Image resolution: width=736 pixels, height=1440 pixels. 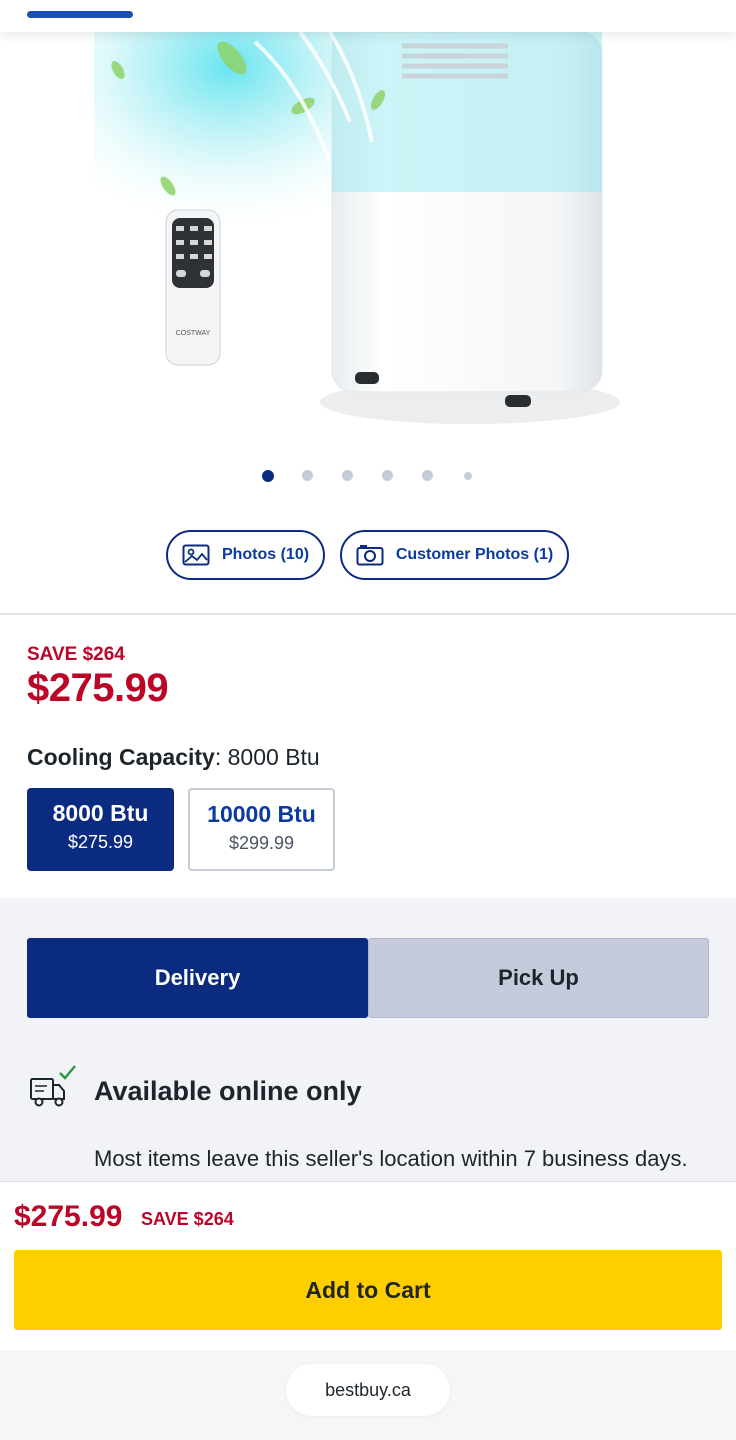 What do you see at coordinates (265, 554) in the screenshot?
I see `photos-button-label: Photos (10)` at bounding box center [265, 554].